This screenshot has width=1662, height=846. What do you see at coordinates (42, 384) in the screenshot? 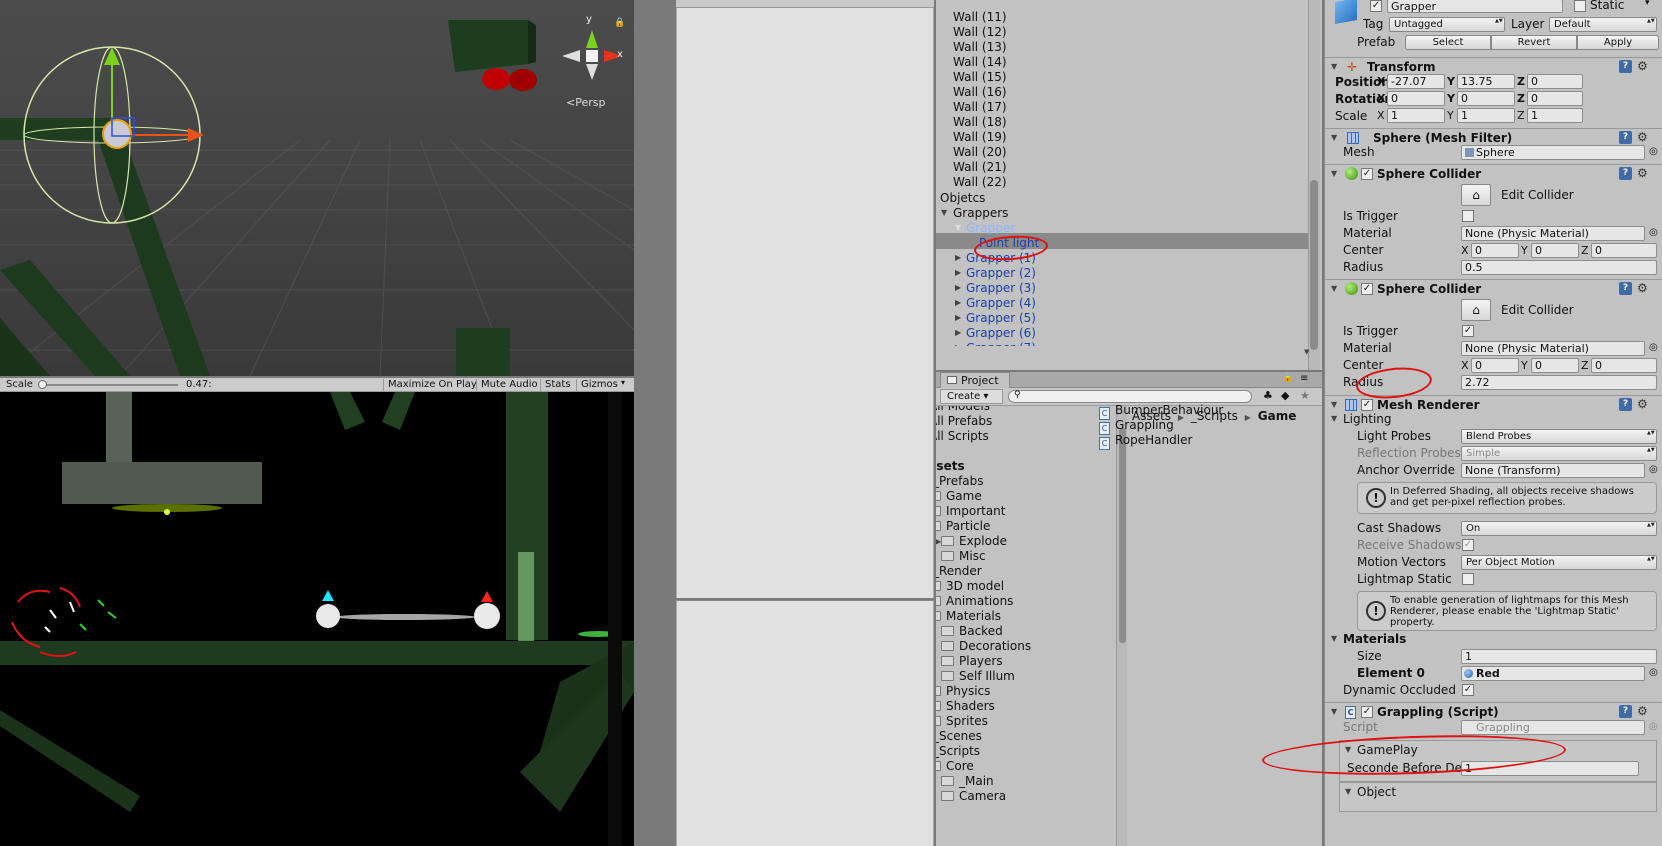
I see `scale-slider-thumb` at bounding box center [42, 384].